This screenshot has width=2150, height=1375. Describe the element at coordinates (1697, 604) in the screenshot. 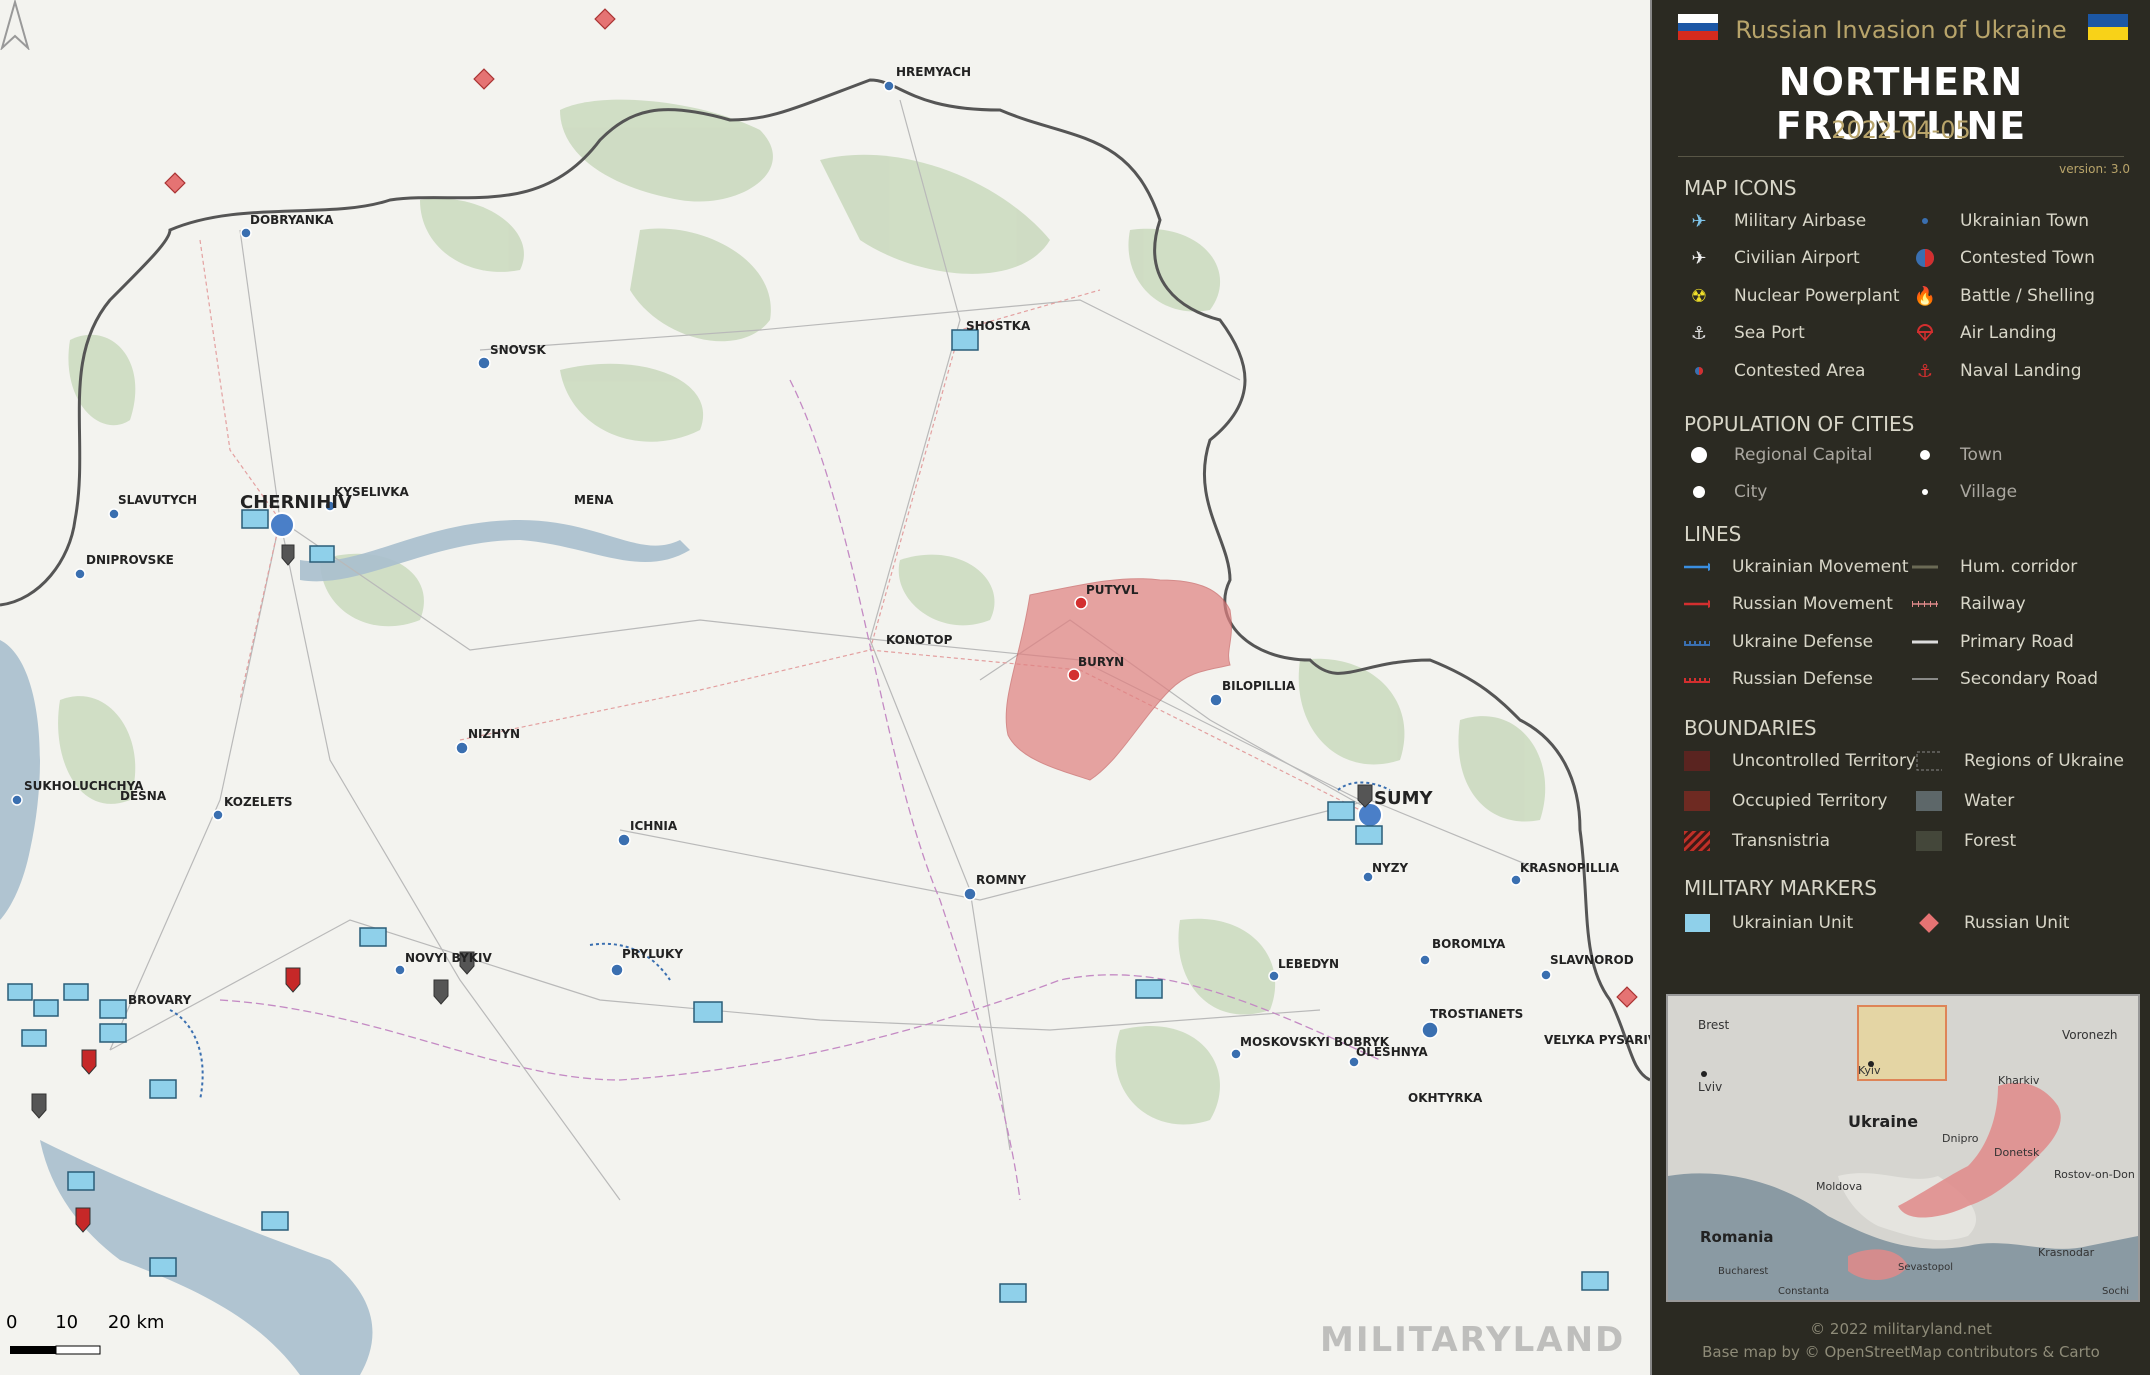

I see `red-arrow-icon` at that location.